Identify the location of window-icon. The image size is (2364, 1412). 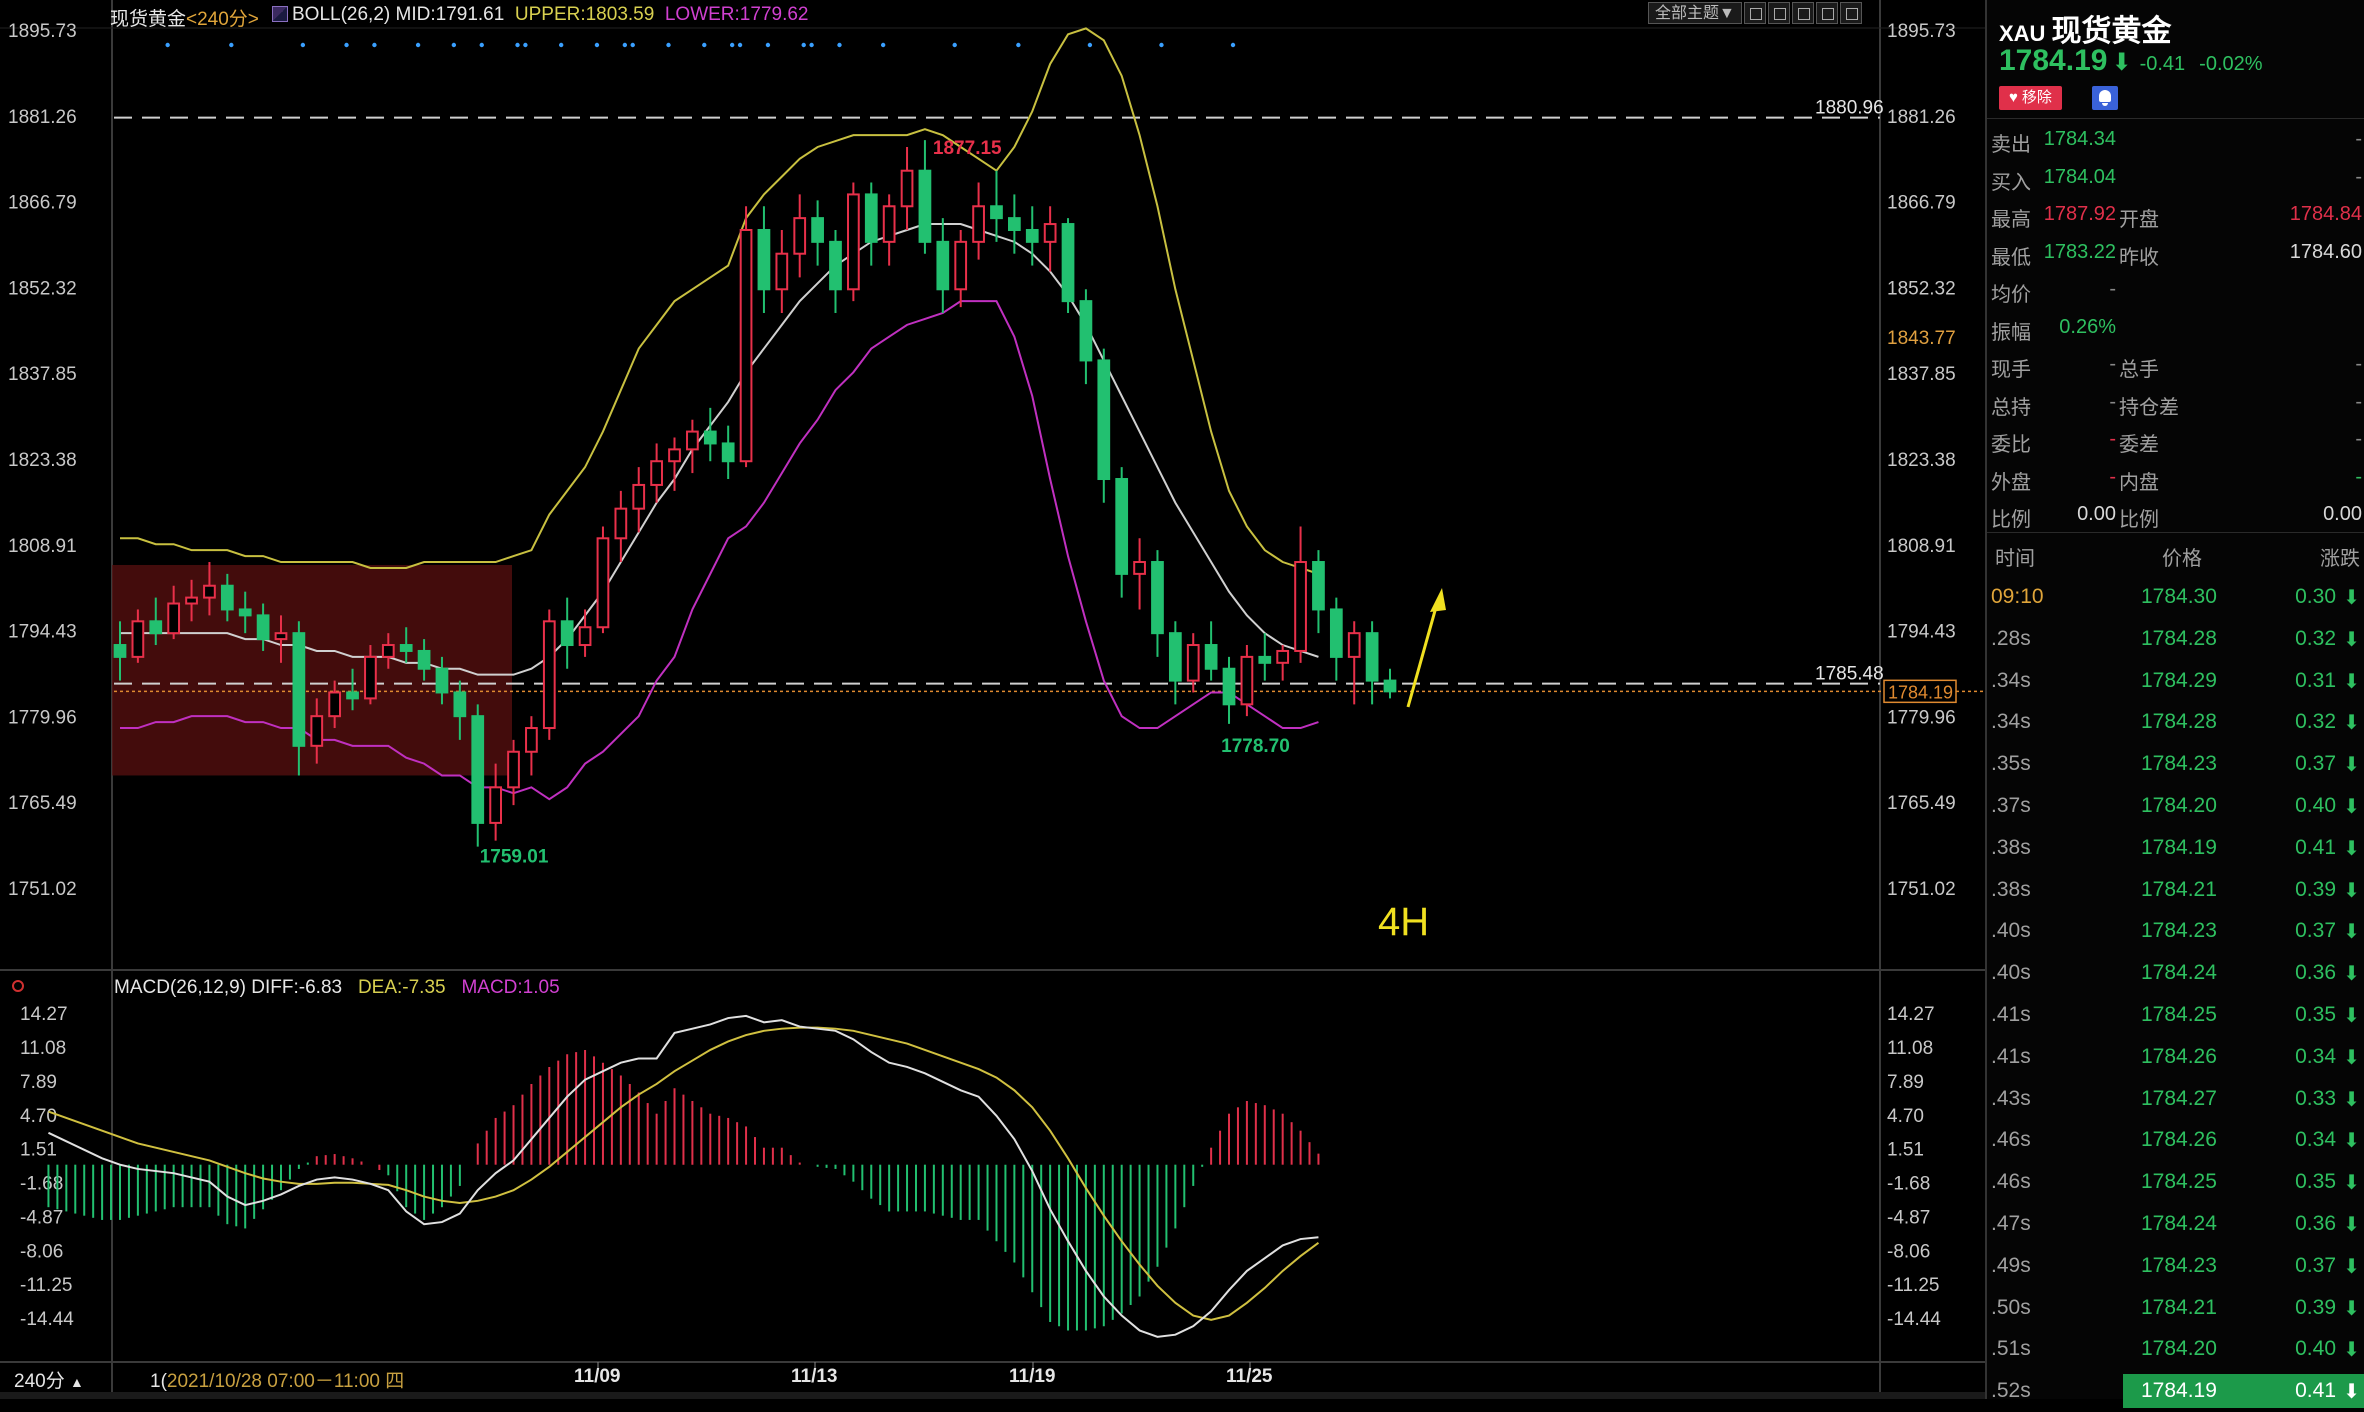
(1778, 13).